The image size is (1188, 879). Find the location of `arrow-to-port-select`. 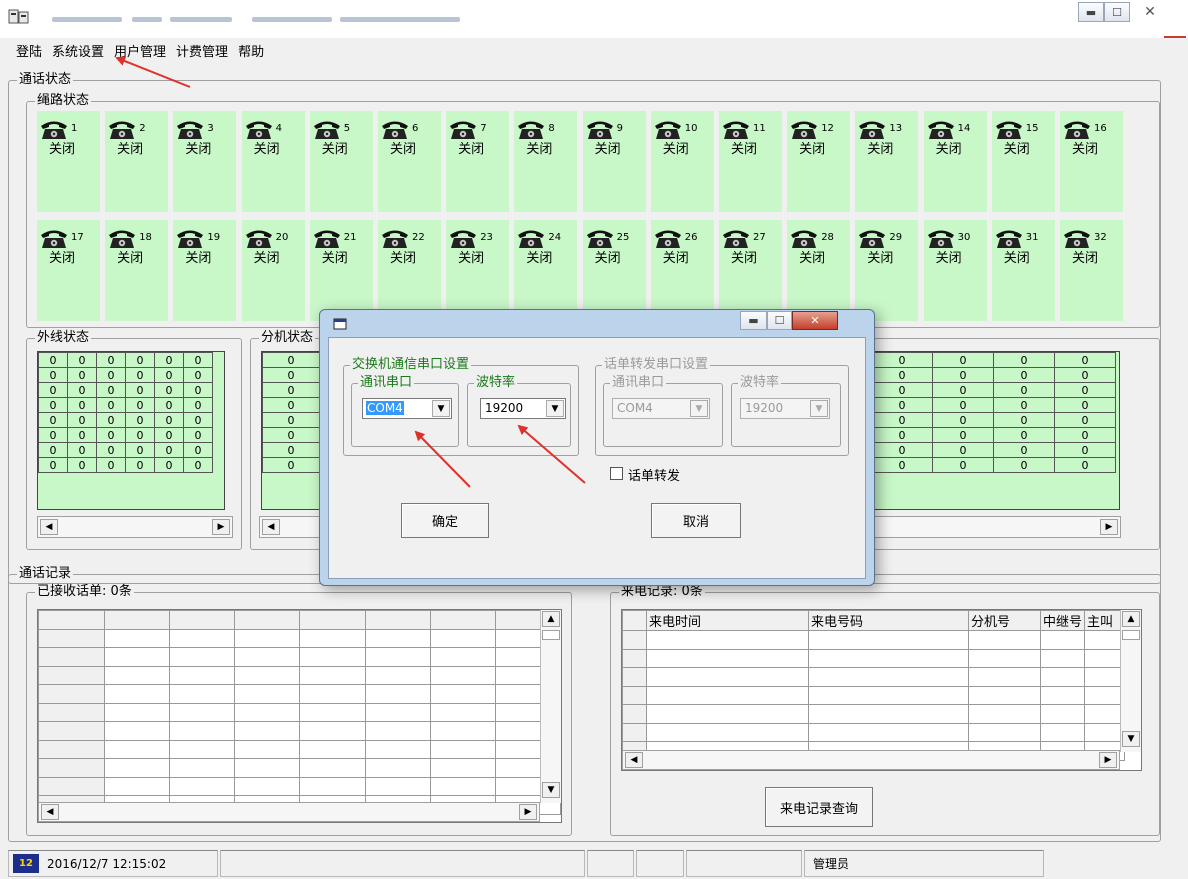

arrow-to-port-select is located at coordinates (442, 459).